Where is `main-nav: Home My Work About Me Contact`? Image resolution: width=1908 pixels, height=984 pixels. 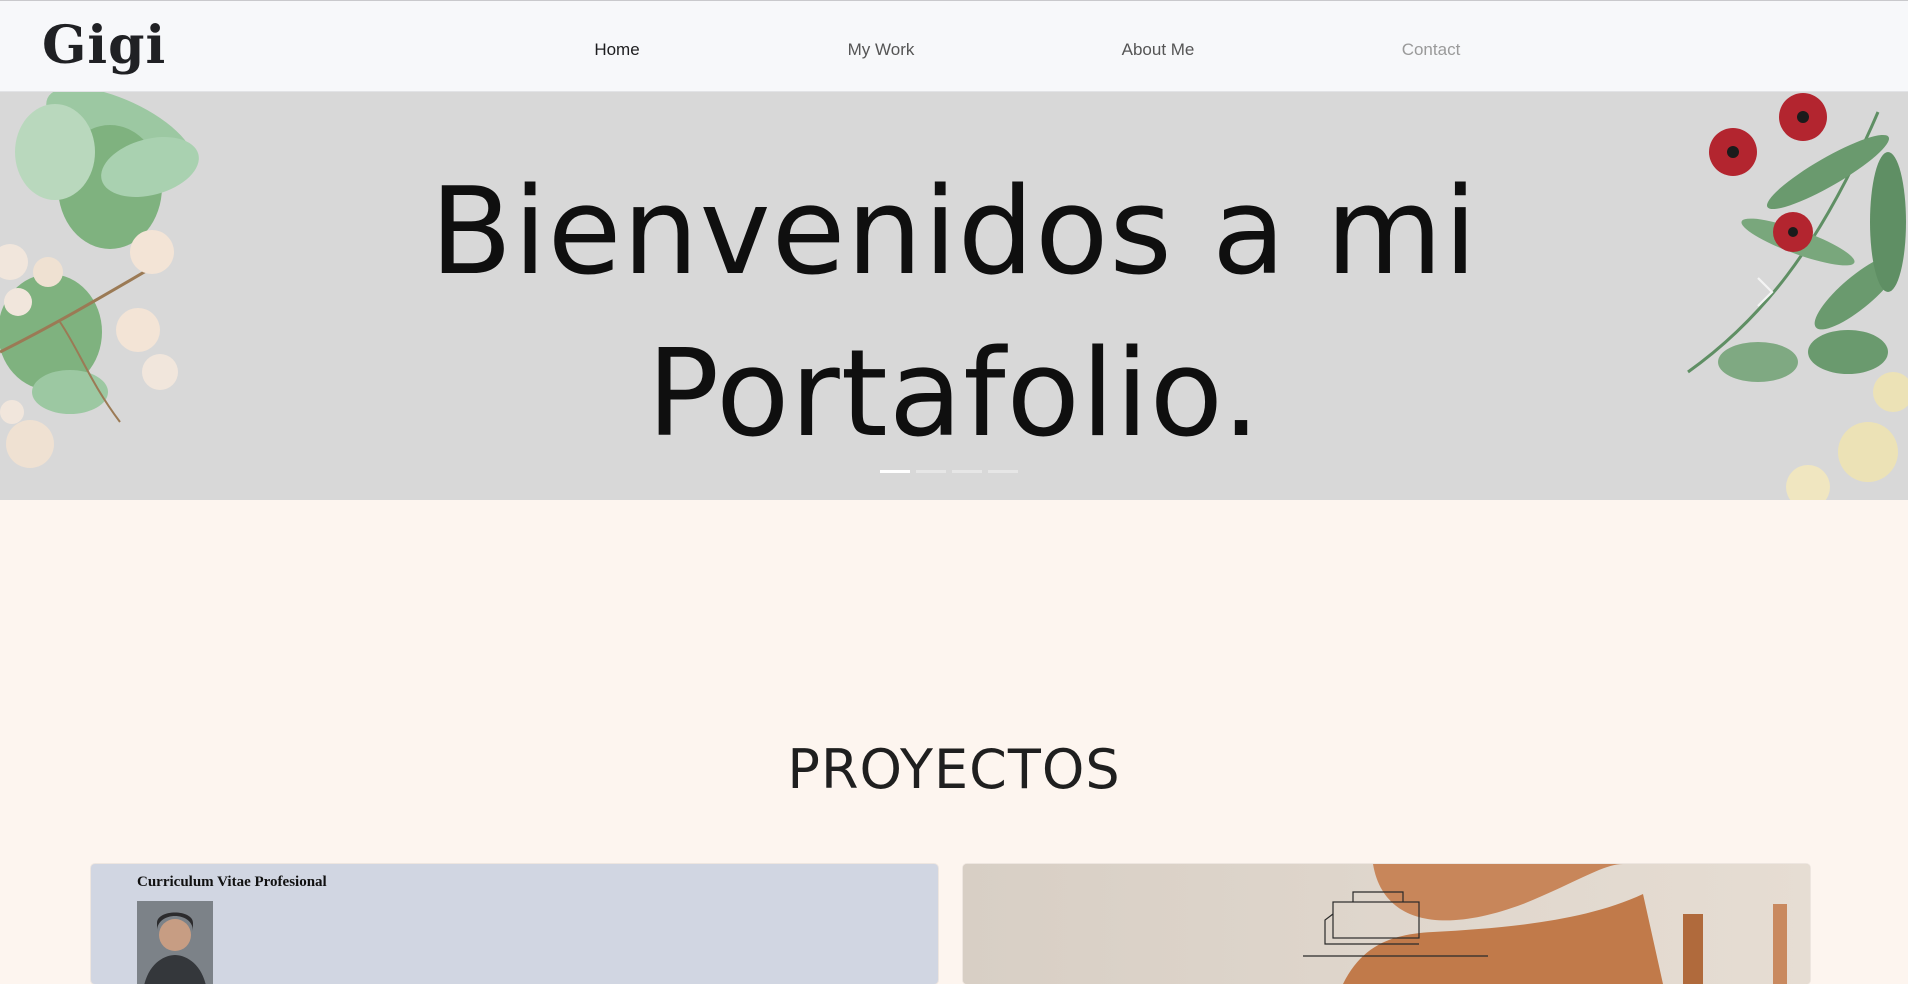 main-nav: Home My Work About Me Contact is located at coordinates (954, 47).